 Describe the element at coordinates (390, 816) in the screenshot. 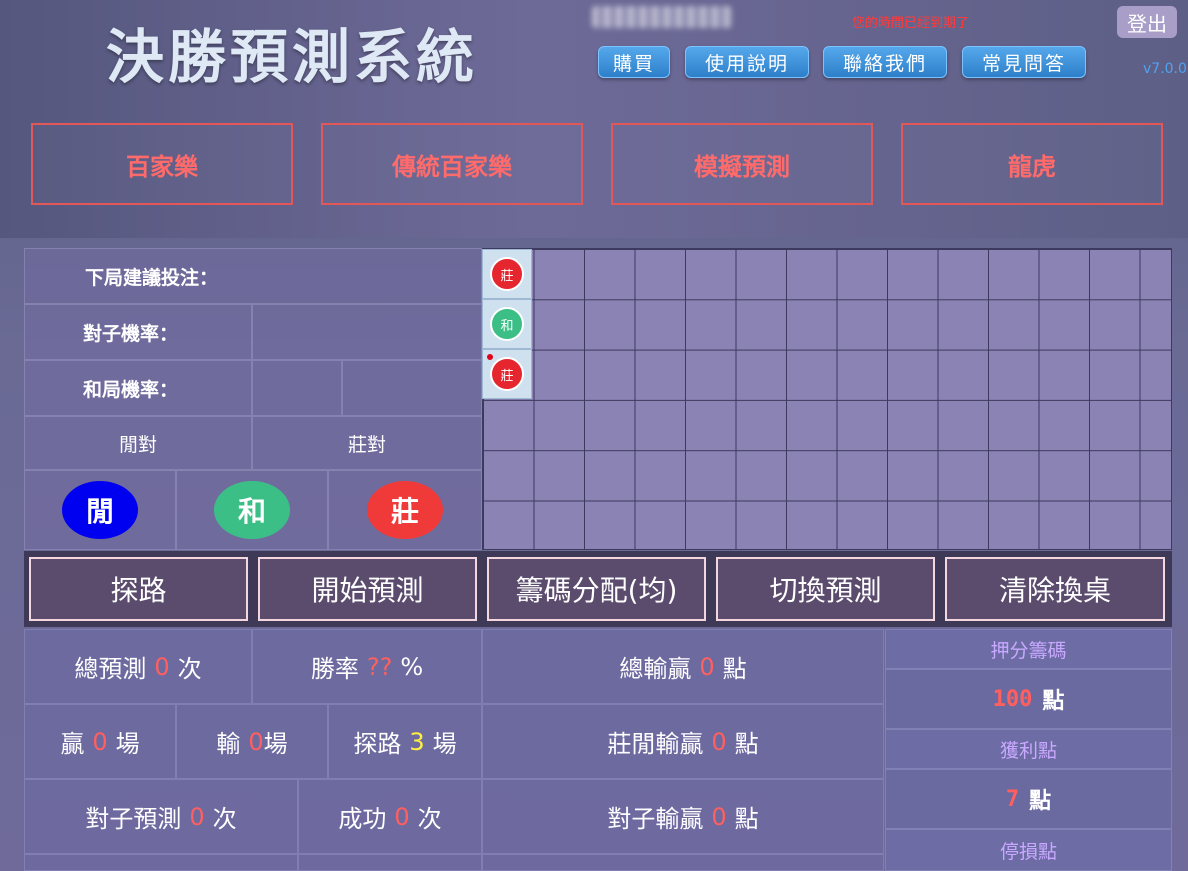

I see `pair-success: 成功 0 次` at that location.